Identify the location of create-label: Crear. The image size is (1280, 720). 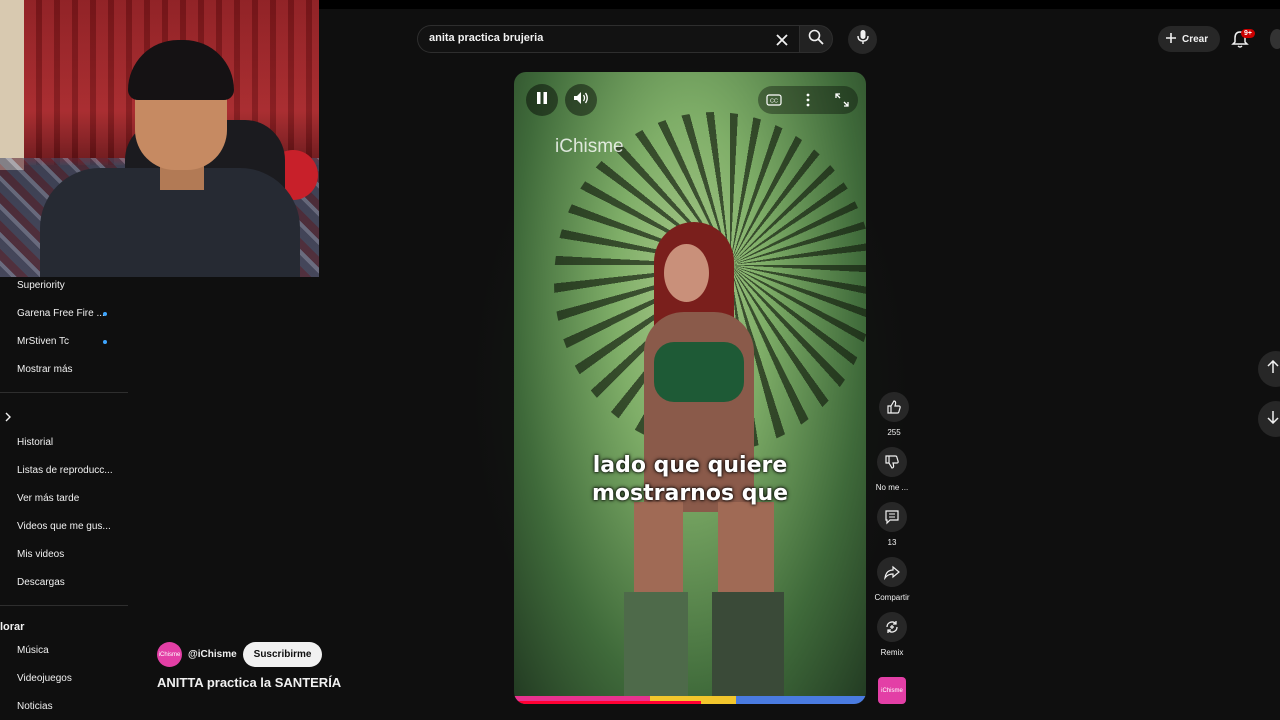
(1195, 39).